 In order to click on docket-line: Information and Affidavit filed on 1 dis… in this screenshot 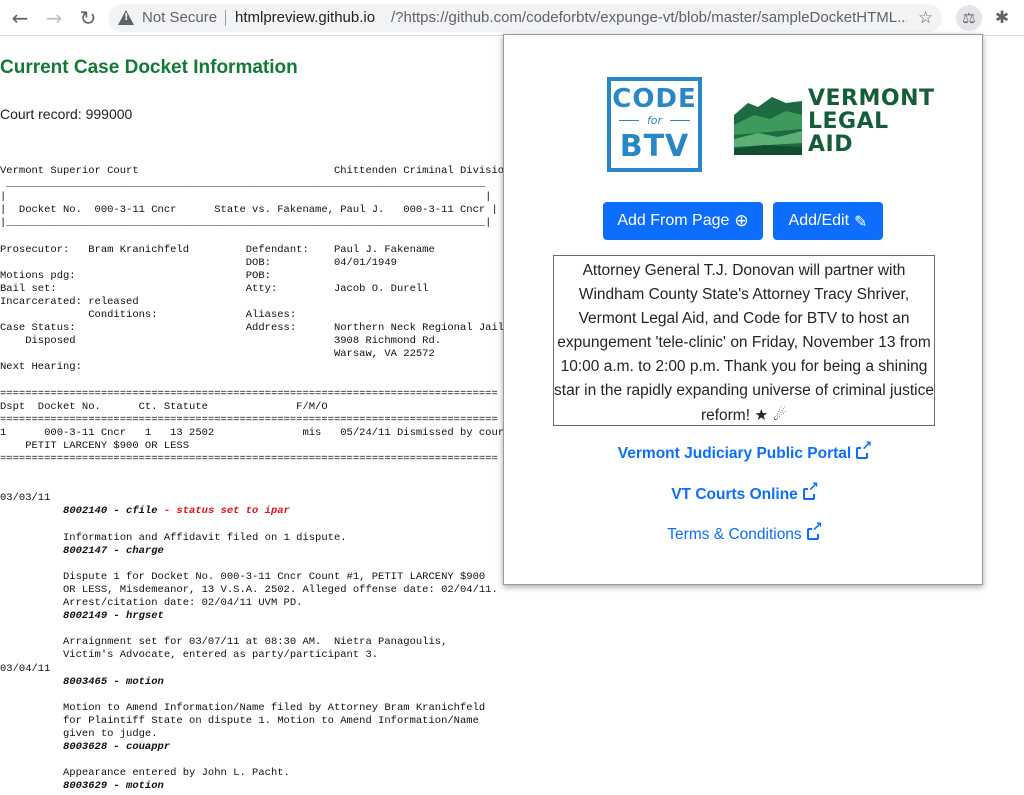, I will do `click(173, 537)`.